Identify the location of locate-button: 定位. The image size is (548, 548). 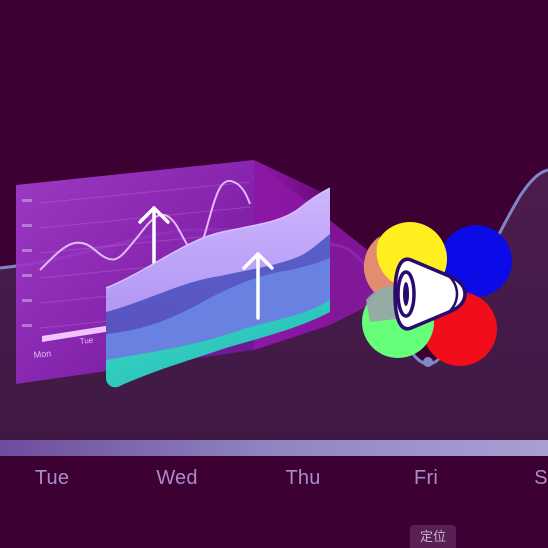
(433, 536).